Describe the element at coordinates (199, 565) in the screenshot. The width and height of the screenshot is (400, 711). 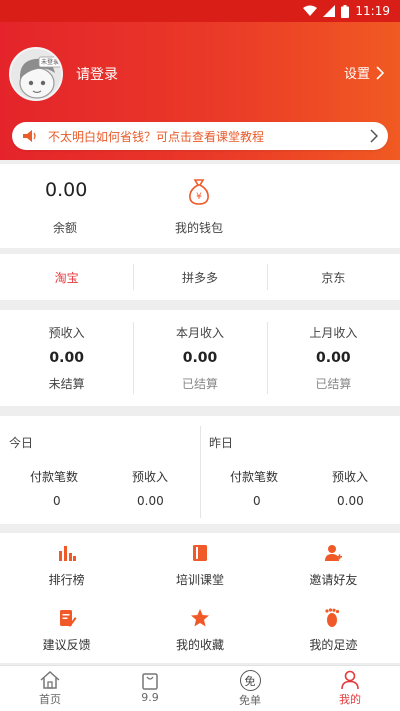
I see `tool-training: 培训课堂` at that location.